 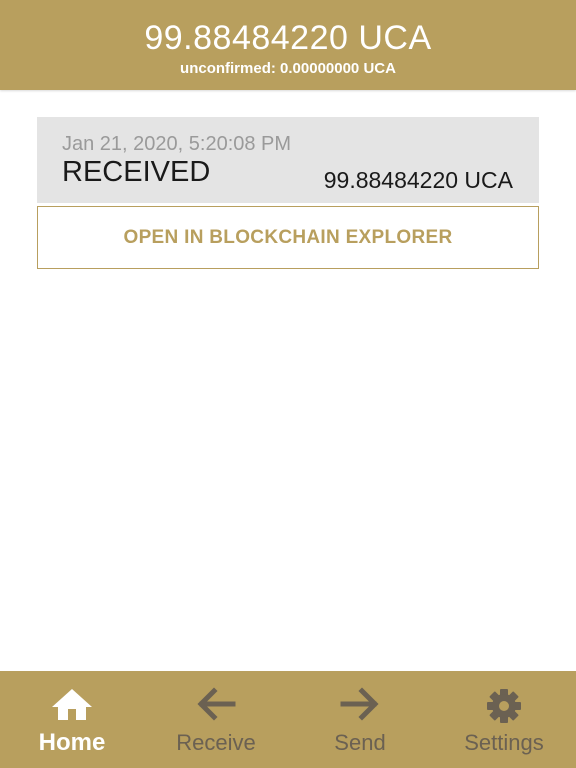 I want to click on arrow-left-icon, so click(x=216, y=706).